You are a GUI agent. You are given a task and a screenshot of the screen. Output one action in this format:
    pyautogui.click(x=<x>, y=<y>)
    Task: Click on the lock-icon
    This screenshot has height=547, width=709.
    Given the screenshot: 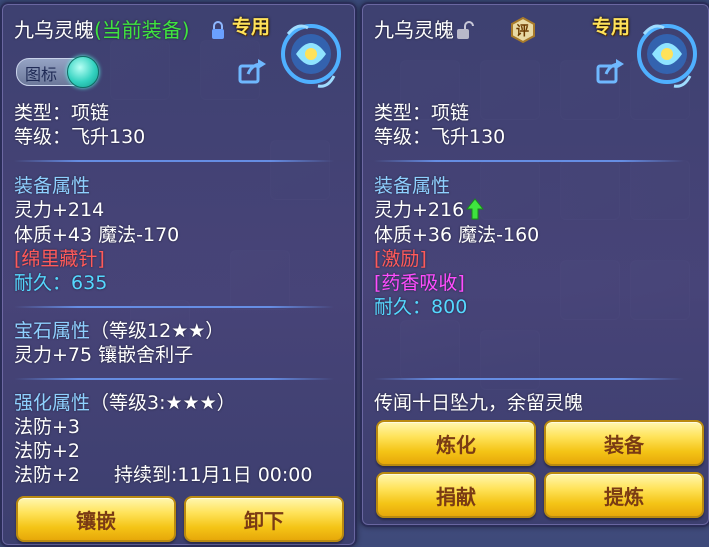 What is the action you would take?
    pyautogui.click(x=218, y=30)
    